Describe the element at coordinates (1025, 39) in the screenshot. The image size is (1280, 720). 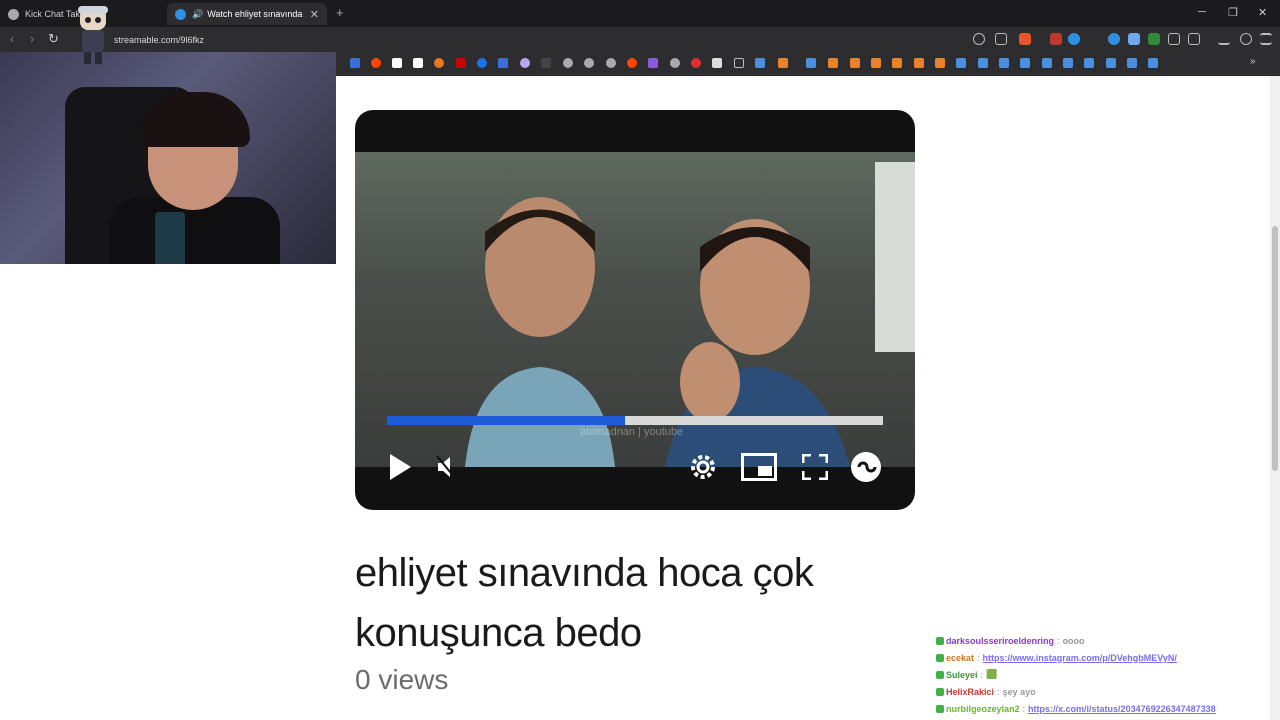
I see `brave-shield-icon` at that location.